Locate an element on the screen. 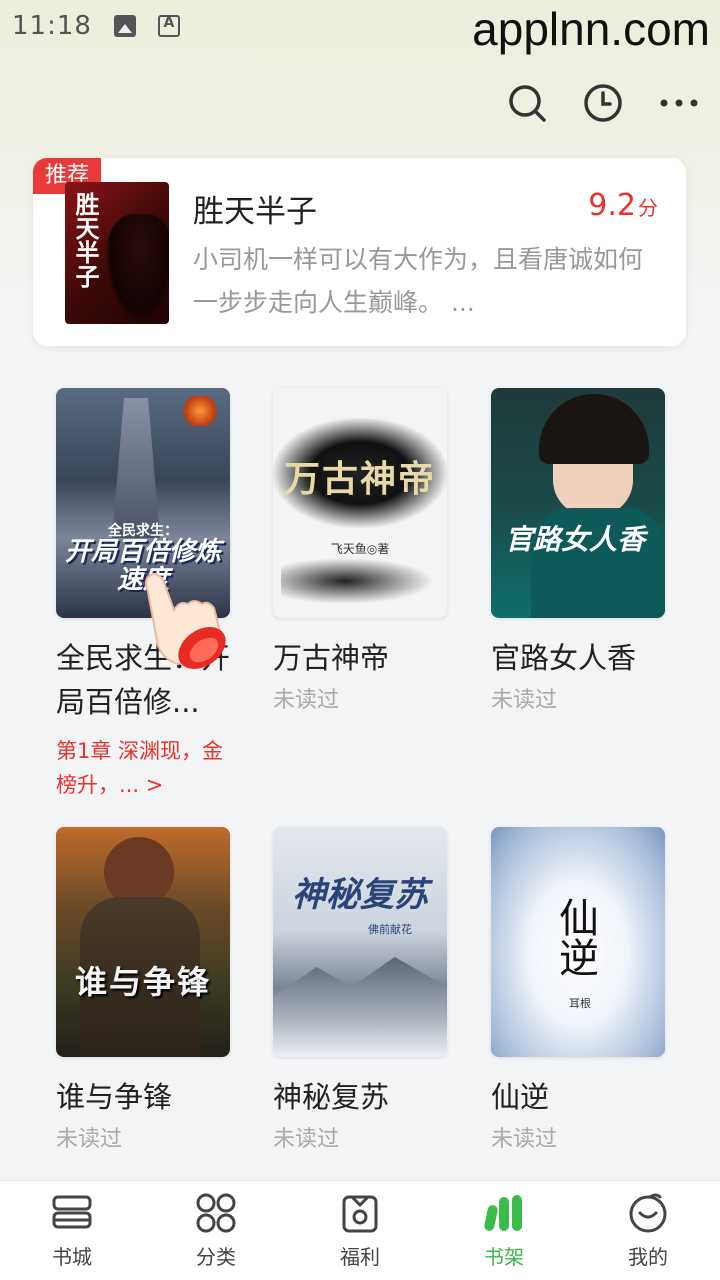 Image resolution: width=720 pixels, height=1280 pixels. cover-tower is located at coordinates (136, 468).